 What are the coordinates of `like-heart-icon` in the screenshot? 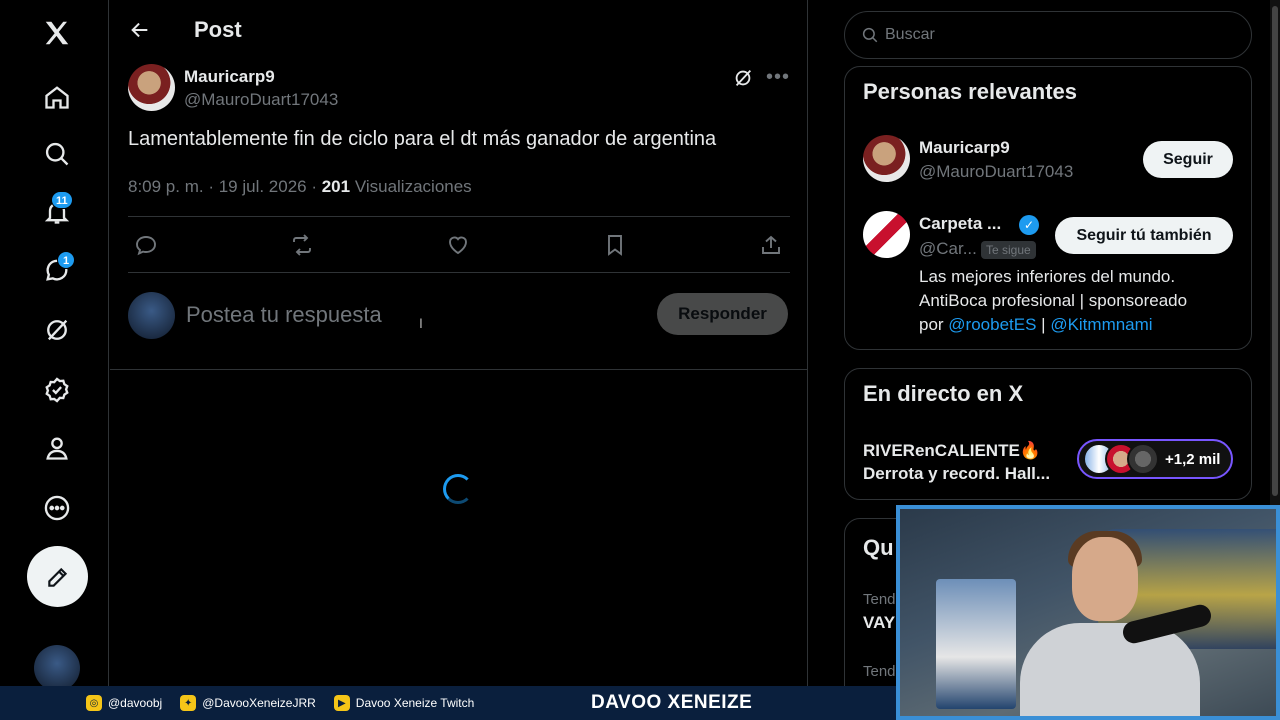 It's located at (458, 245).